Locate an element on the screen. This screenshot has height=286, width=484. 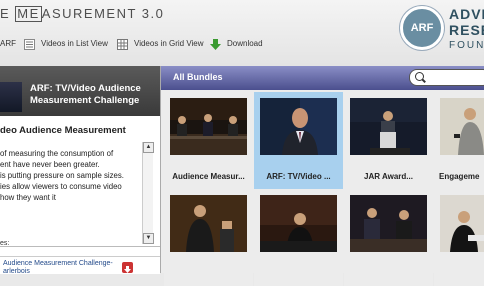
description-line: ies allow viewers to consume video is located at coordinates (61, 186).